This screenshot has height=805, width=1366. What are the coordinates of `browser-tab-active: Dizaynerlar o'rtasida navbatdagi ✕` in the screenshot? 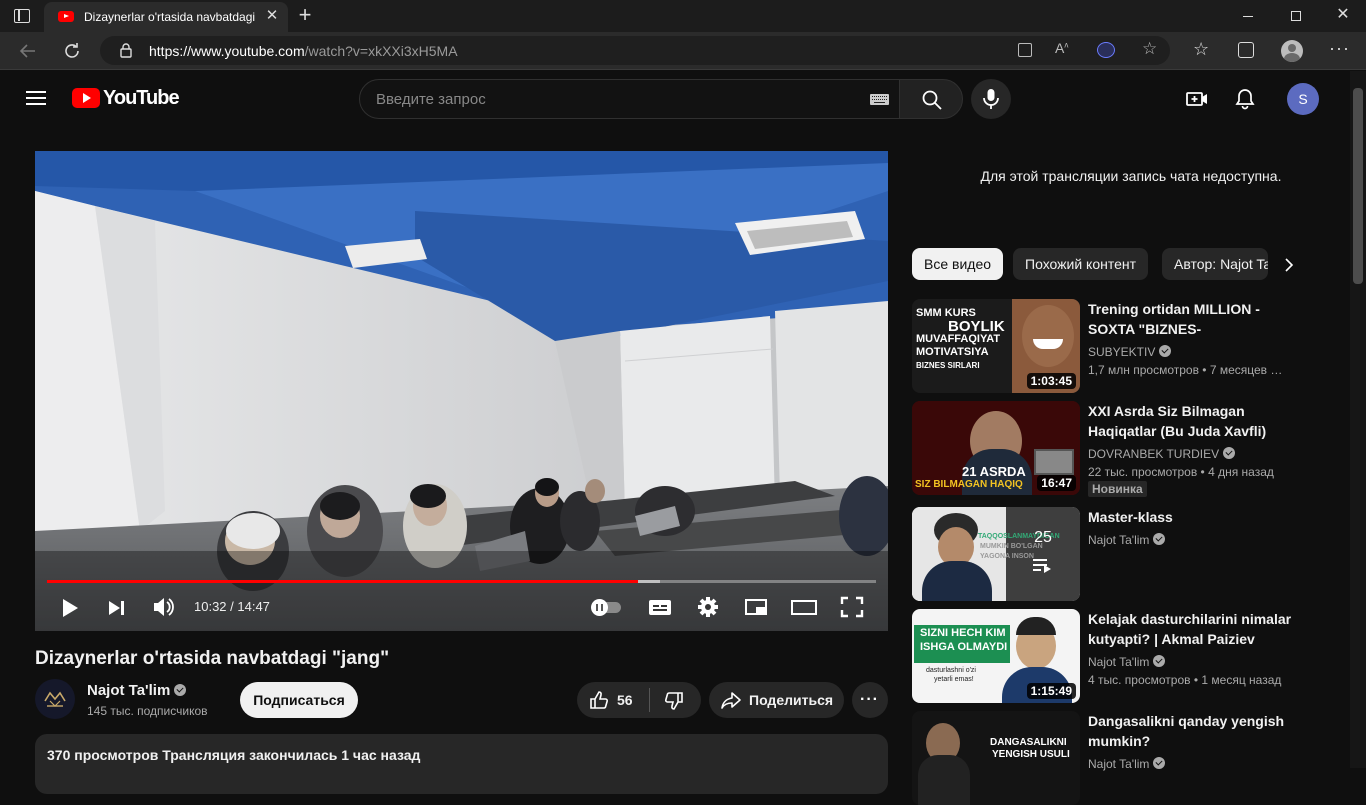 It's located at (166, 17).